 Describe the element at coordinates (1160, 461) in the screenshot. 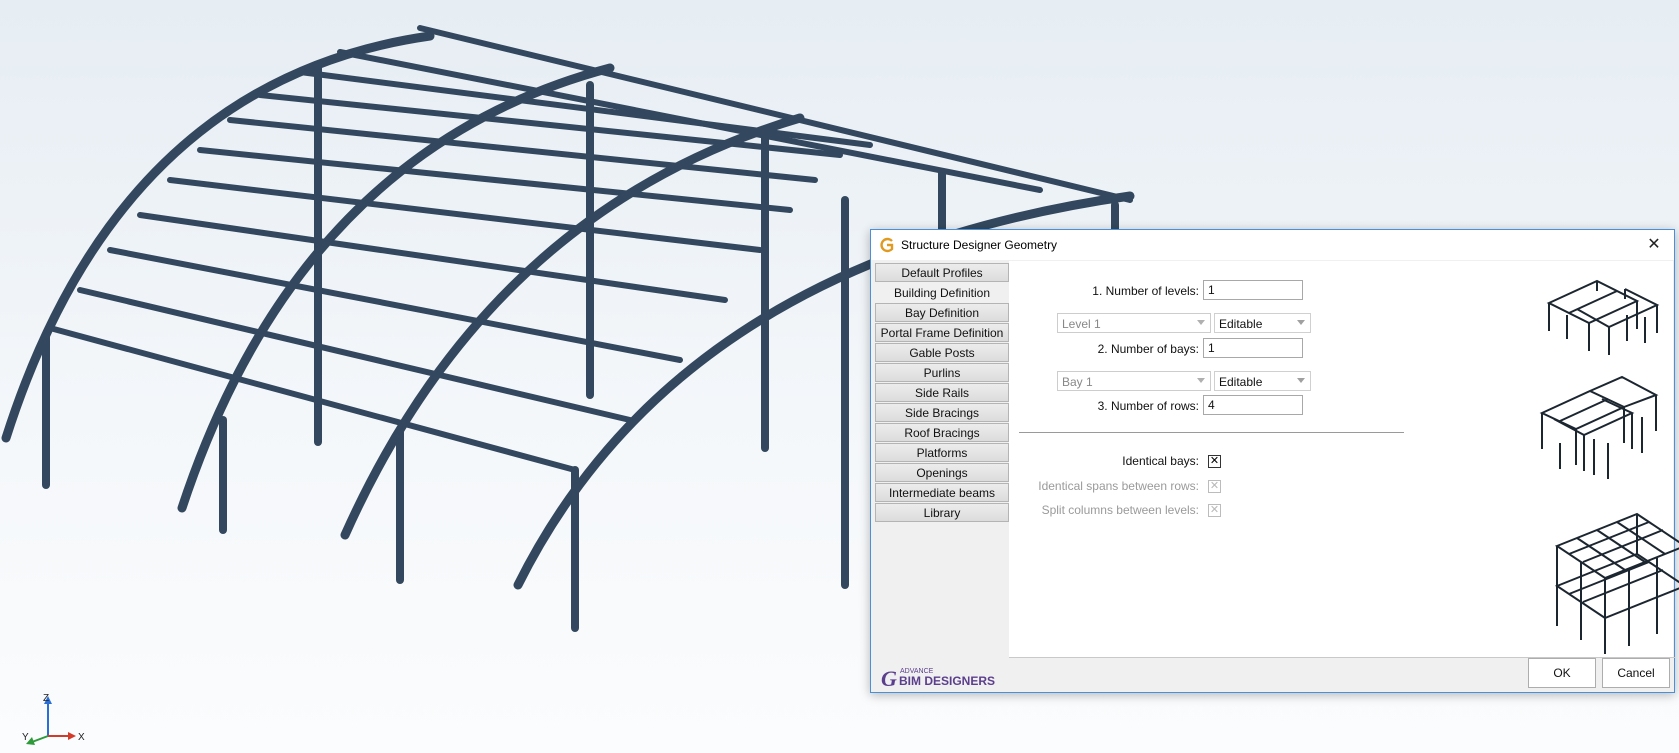

I see `identical-bays-label: Identical bays:` at that location.